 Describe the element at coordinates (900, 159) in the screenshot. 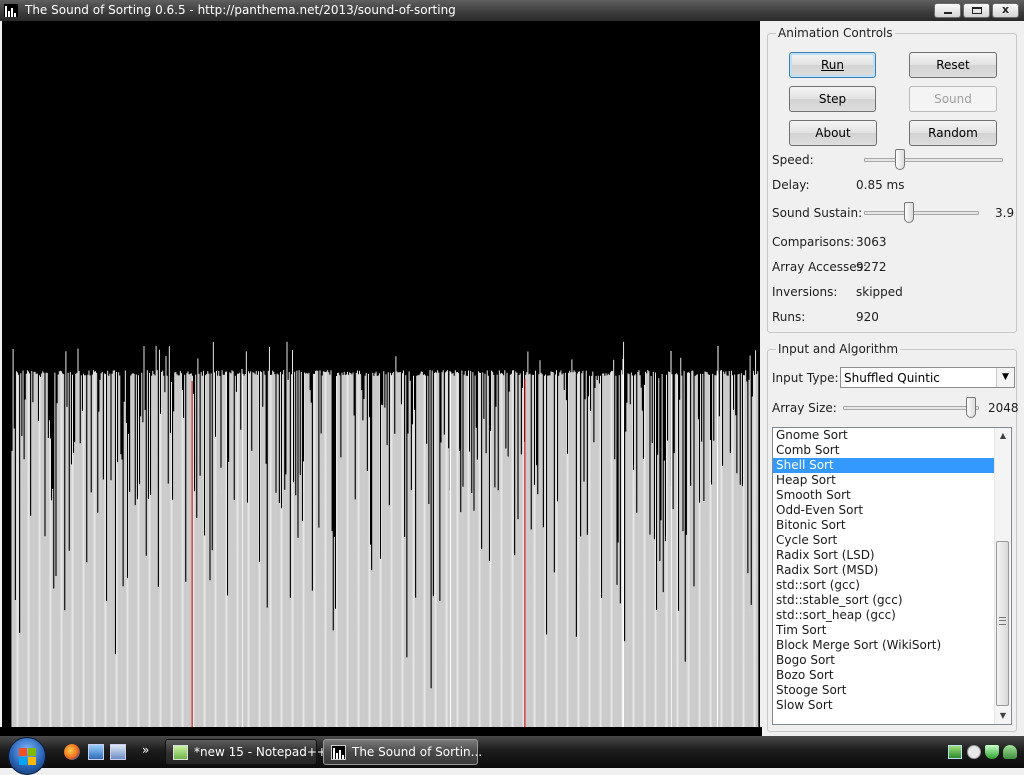

I see `speed-slider-thumb` at that location.